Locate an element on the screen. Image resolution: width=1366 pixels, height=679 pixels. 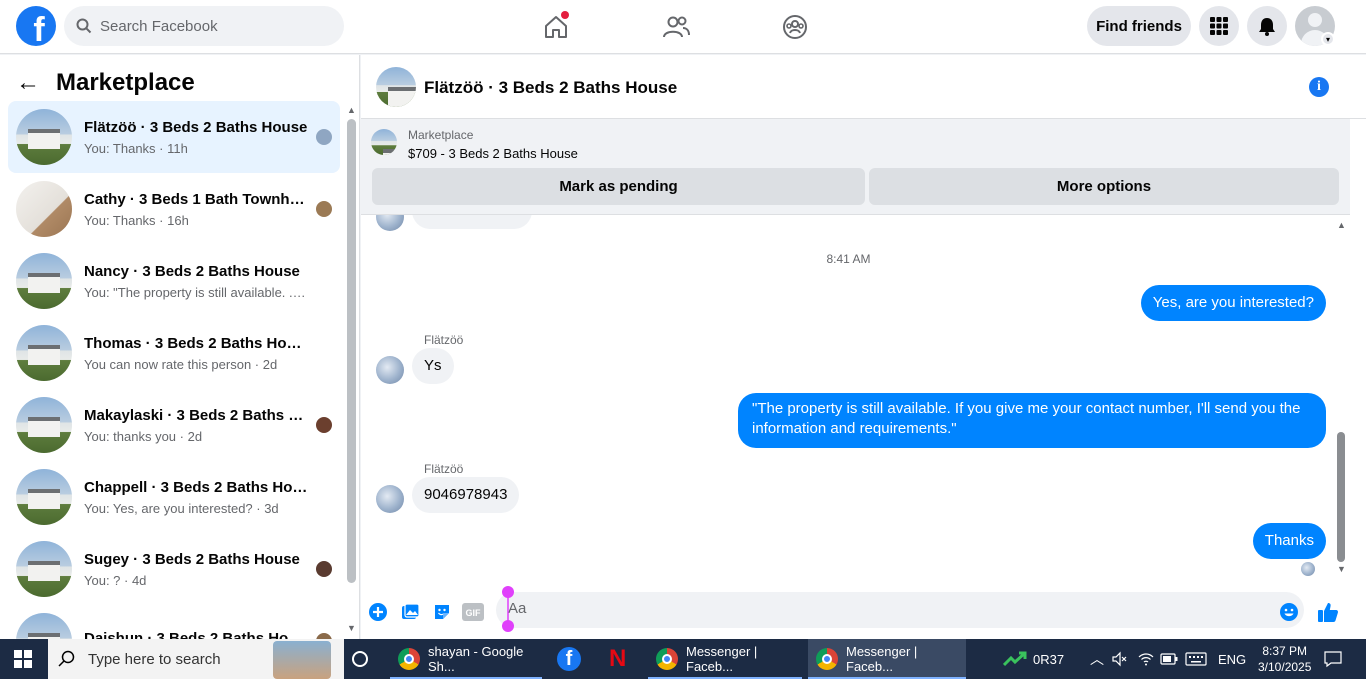
info-icon: i is located at coordinates (1319, 87).